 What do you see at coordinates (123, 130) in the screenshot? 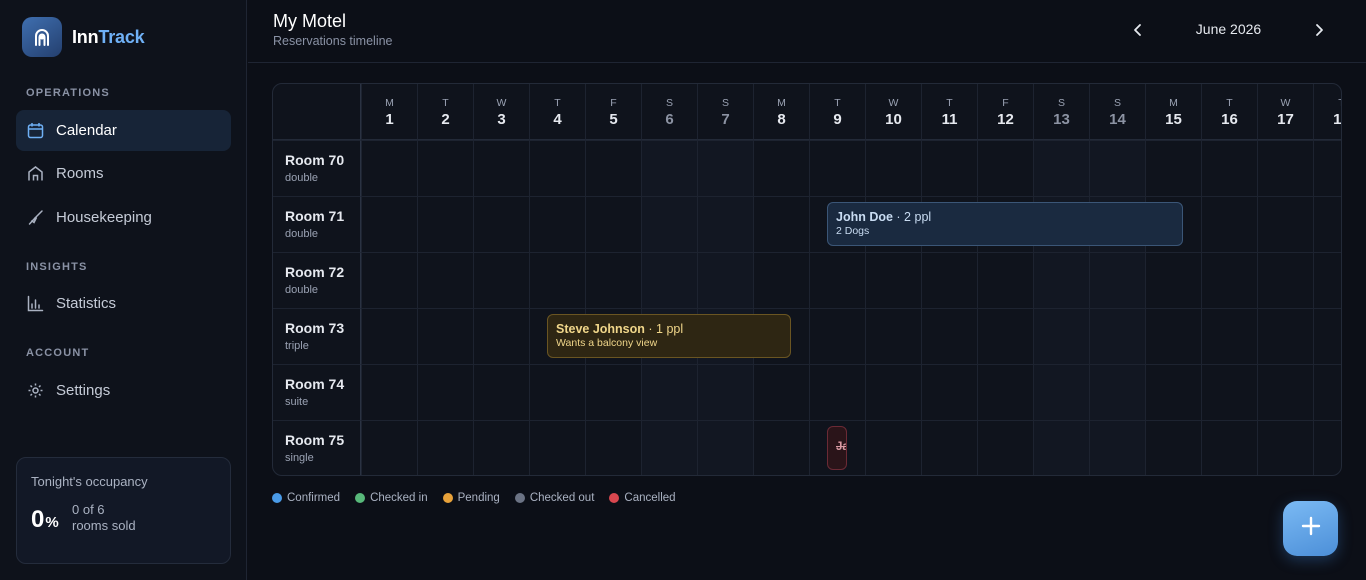
I see `sidebar-item-calendar: Calendar` at bounding box center [123, 130].